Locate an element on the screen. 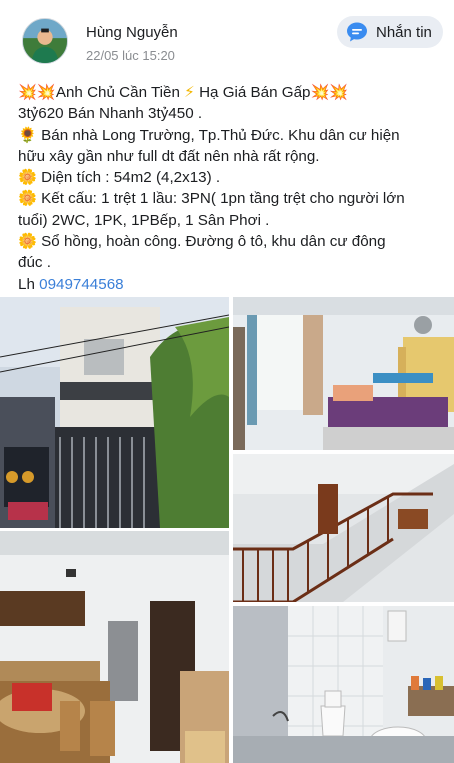 This screenshot has height=763, width=454. avatar-image is located at coordinates (45, 41).